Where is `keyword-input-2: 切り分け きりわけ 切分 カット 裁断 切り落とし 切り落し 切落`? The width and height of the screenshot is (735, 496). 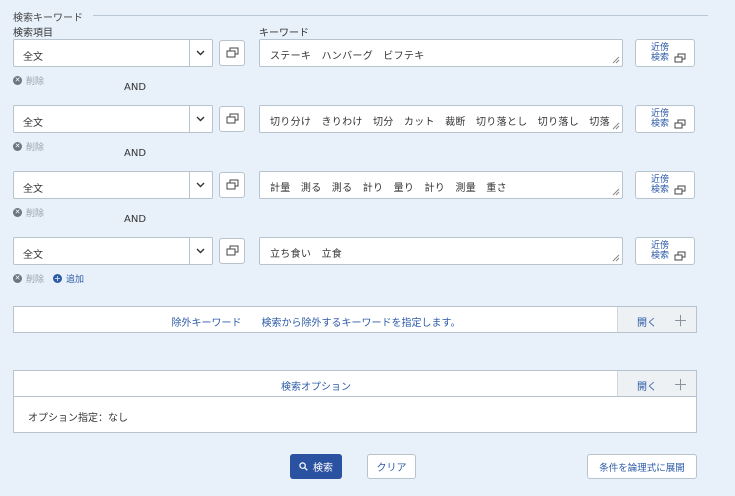
keyword-input-2: 切り分け きりわけ 切分 カット 裁断 切り落とし 切り落し 切落 is located at coordinates (441, 119).